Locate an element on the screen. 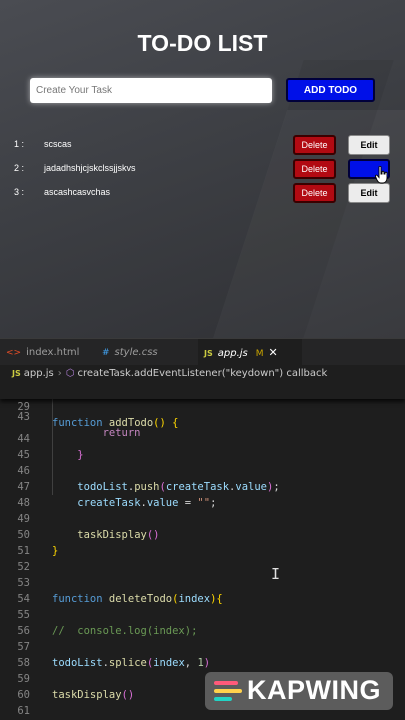 Image resolution: width=405 pixels, height=720 pixels. code-line: 51 is located at coordinates (202, 542).